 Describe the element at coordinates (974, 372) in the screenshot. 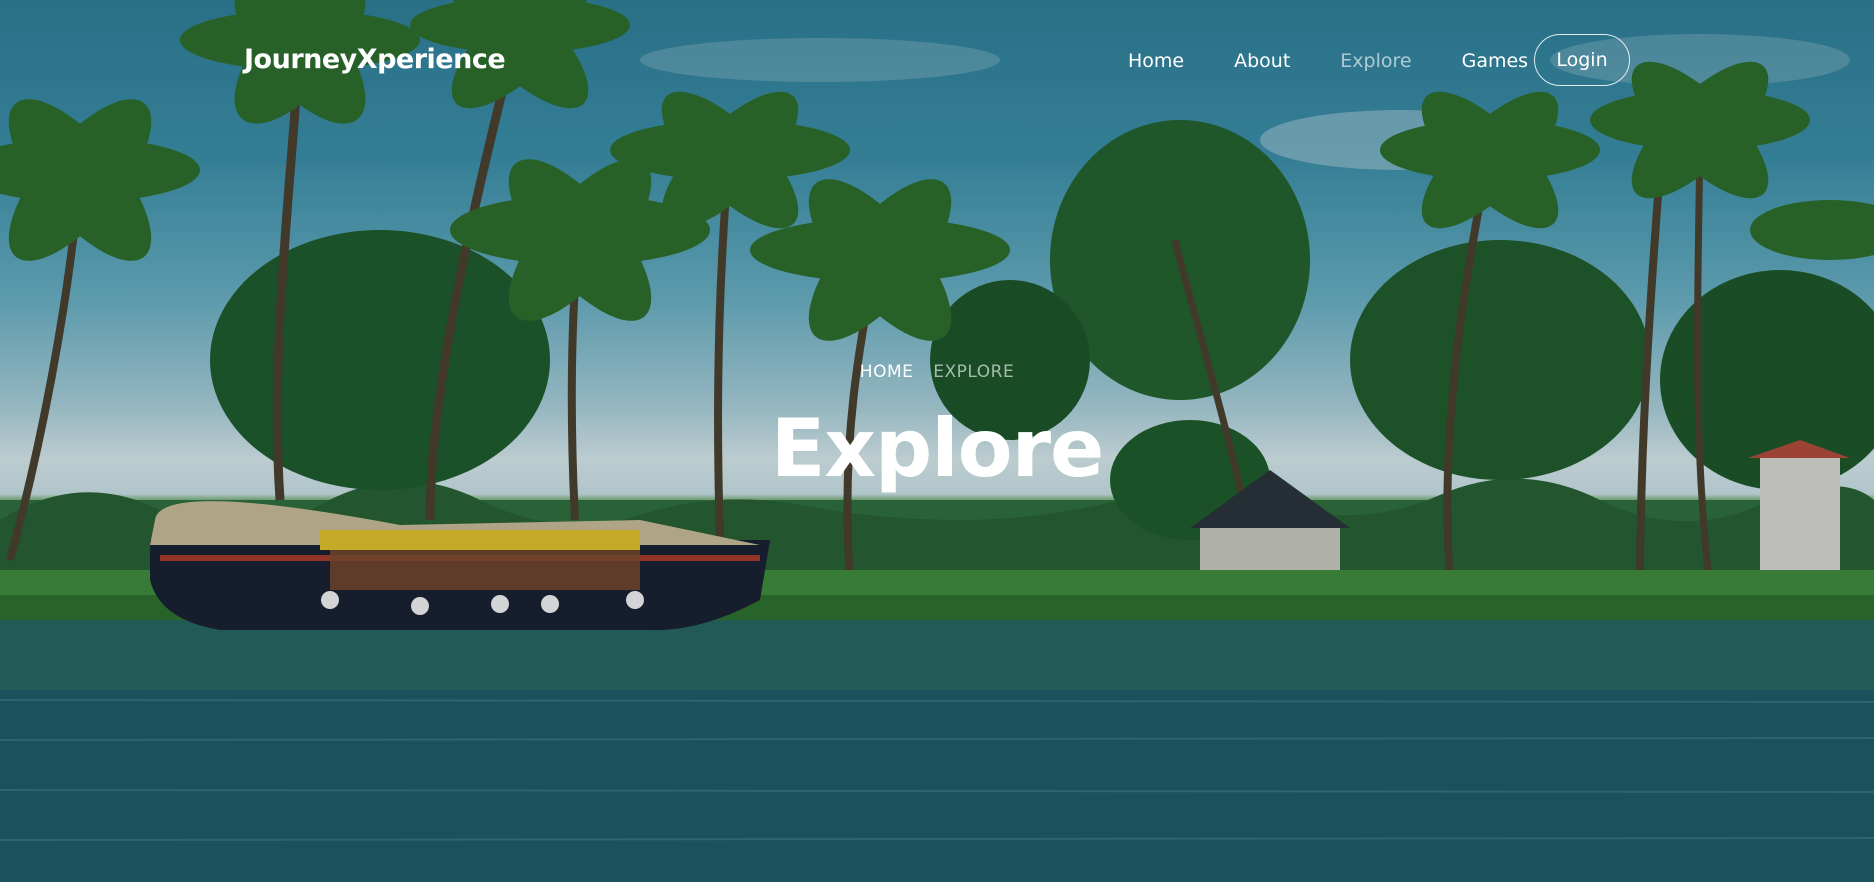

I see `breadcrumb-current: EXPLORE` at that location.